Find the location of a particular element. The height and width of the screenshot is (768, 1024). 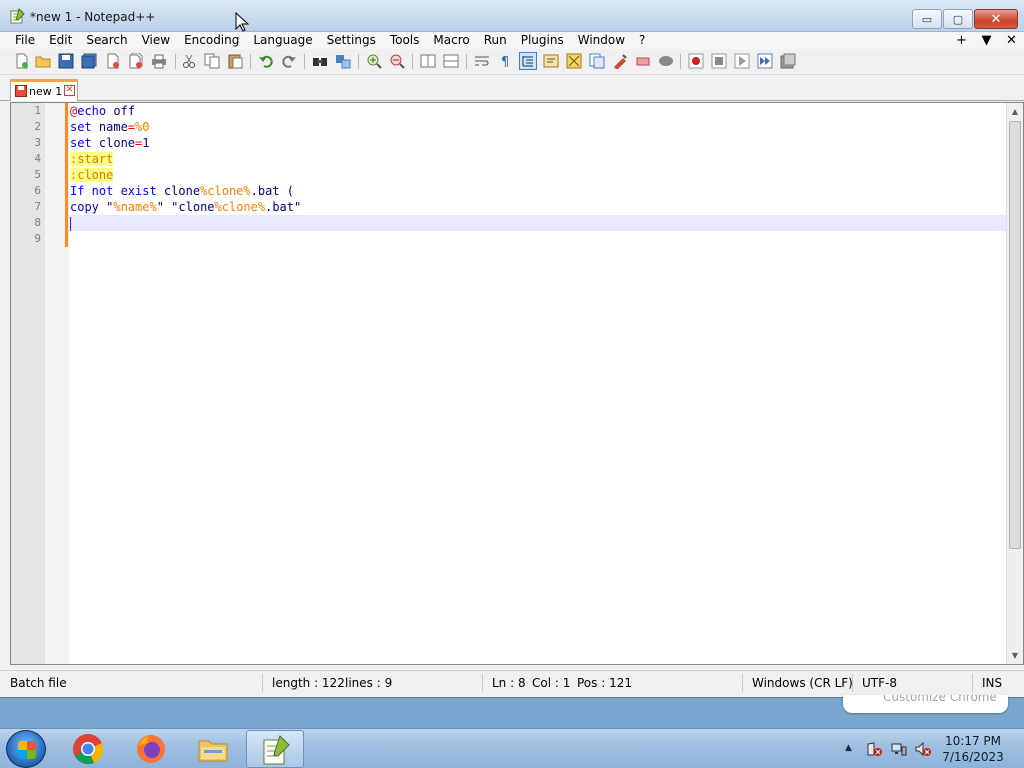

record-macro-icon is located at coordinates (696, 61).